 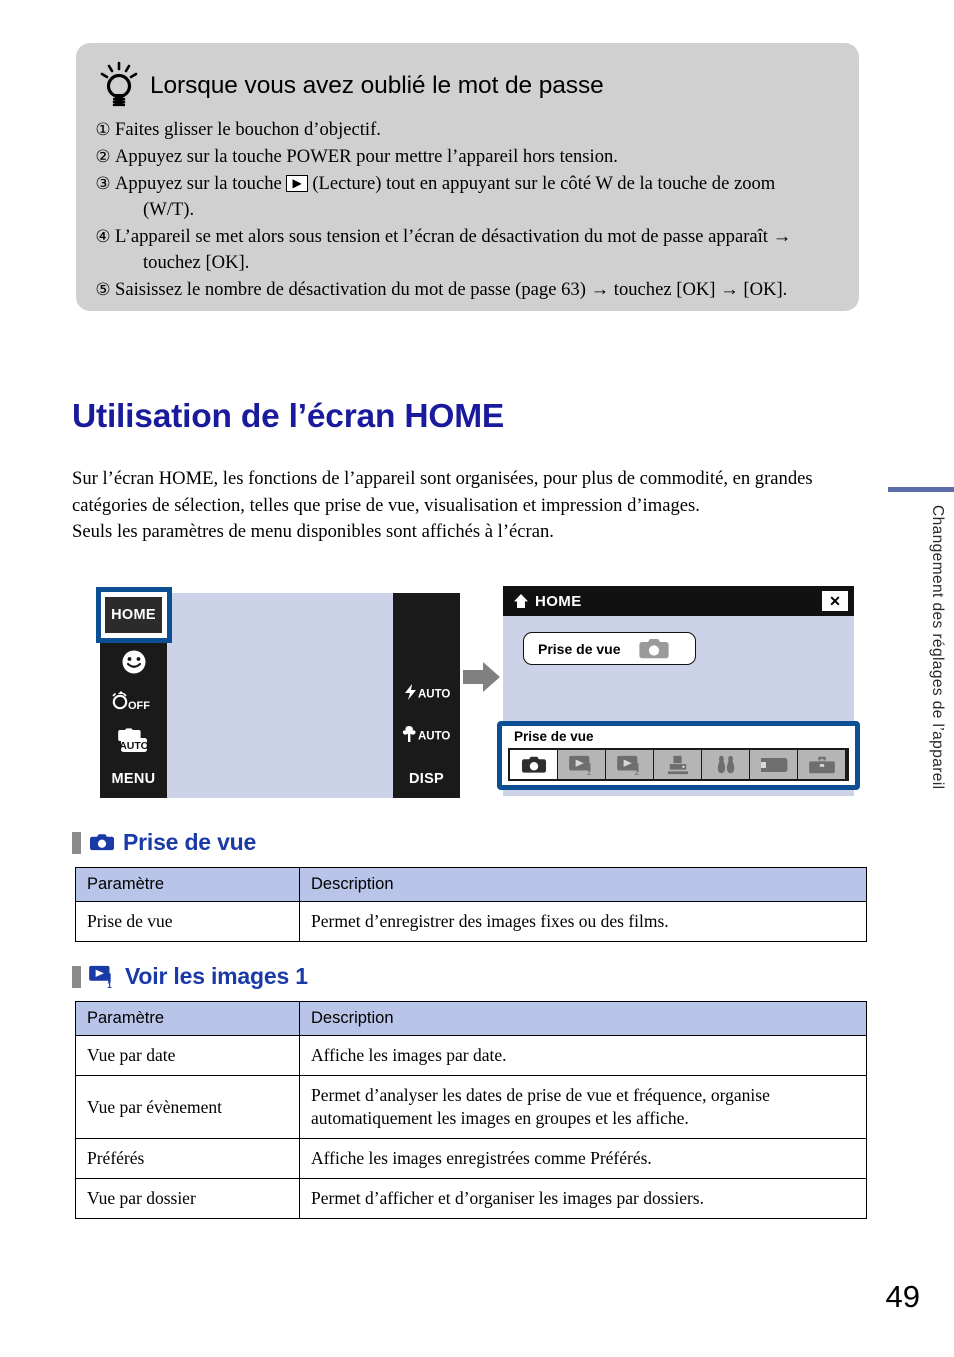 I want to click on view-images-1-icon: 1, so click(x=103, y=977).